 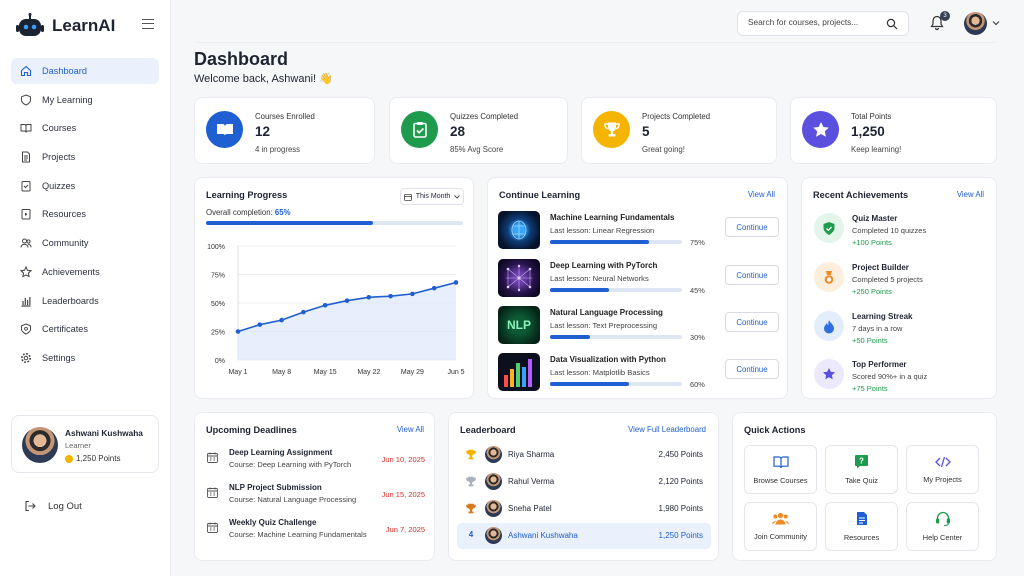 I want to click on quick-action-browse-courses: Browse Courses, so click(x=780, y=469).